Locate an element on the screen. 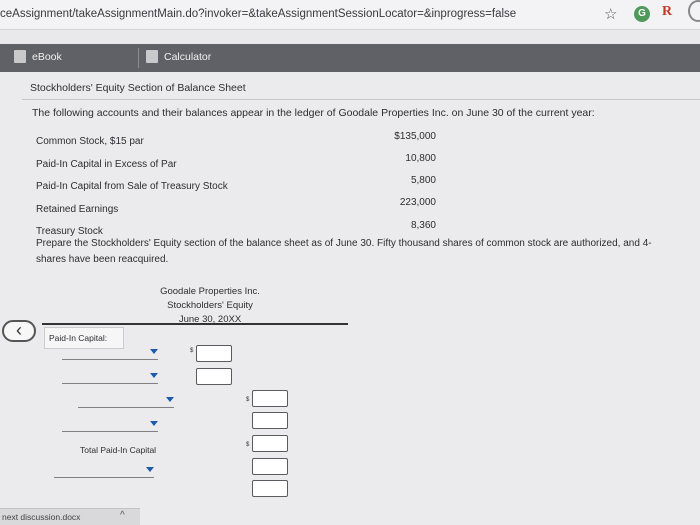  title-divider is located at coordinates (361, 99).